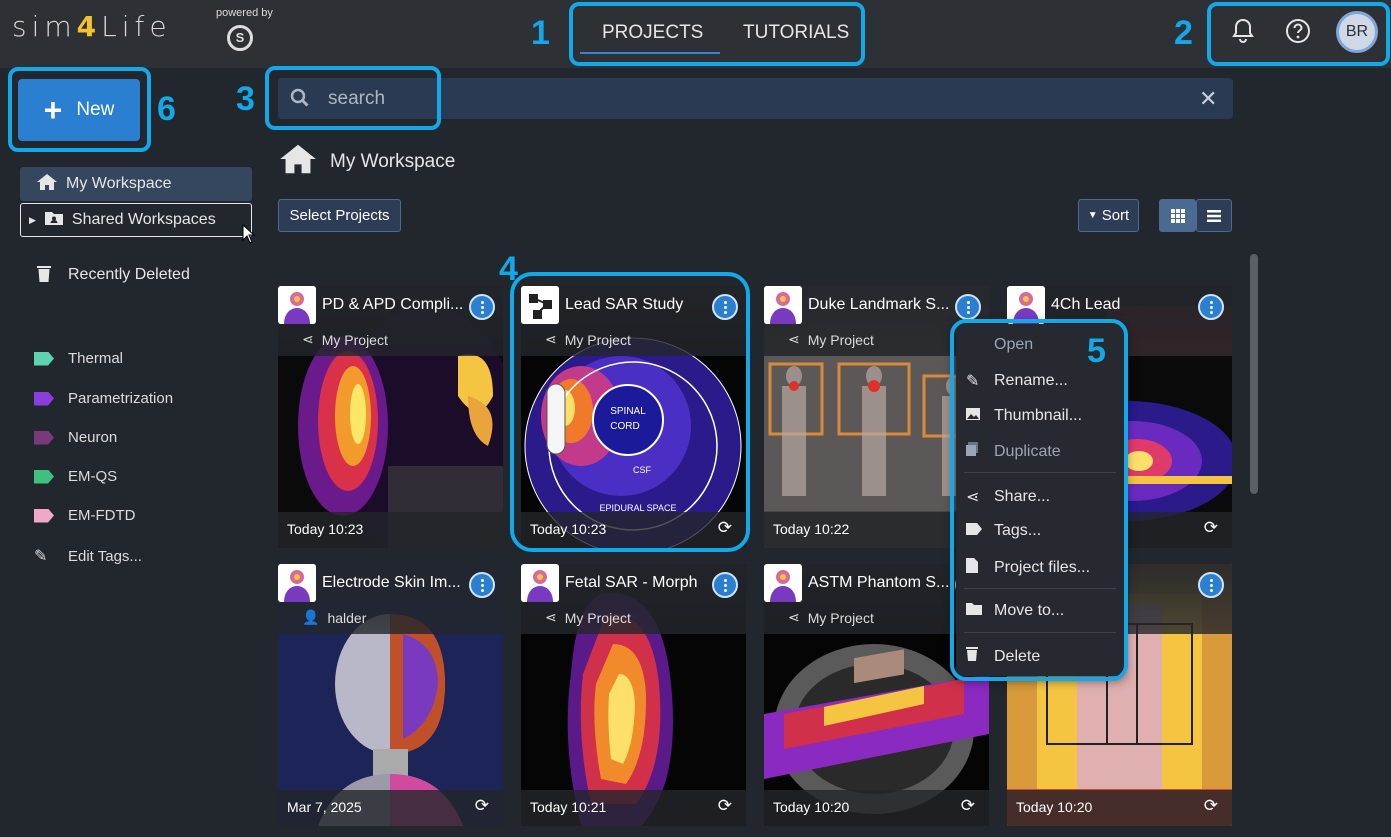 The height and width of the screenshot is (837, 1391). Describe the element at coordinates (1183, 33) in the screenshot. I see `callout-number-2: 2` at that location.